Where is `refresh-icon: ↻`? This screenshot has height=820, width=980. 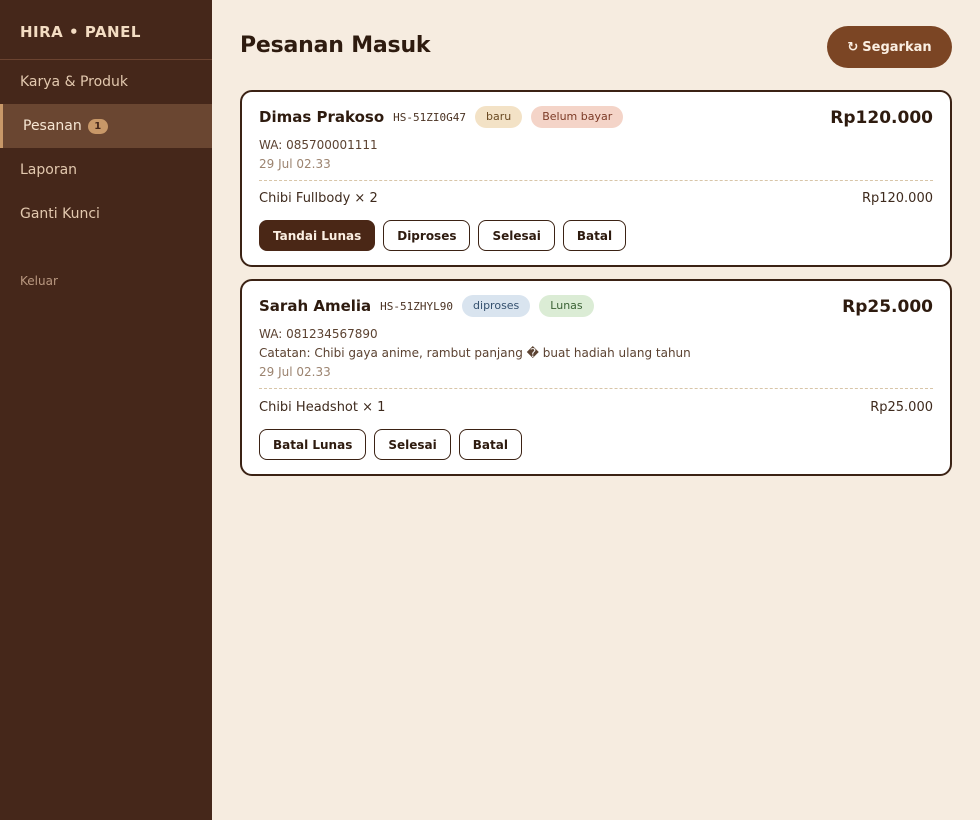
refresh-icon: ↻ is located at coordinates (853, 47).